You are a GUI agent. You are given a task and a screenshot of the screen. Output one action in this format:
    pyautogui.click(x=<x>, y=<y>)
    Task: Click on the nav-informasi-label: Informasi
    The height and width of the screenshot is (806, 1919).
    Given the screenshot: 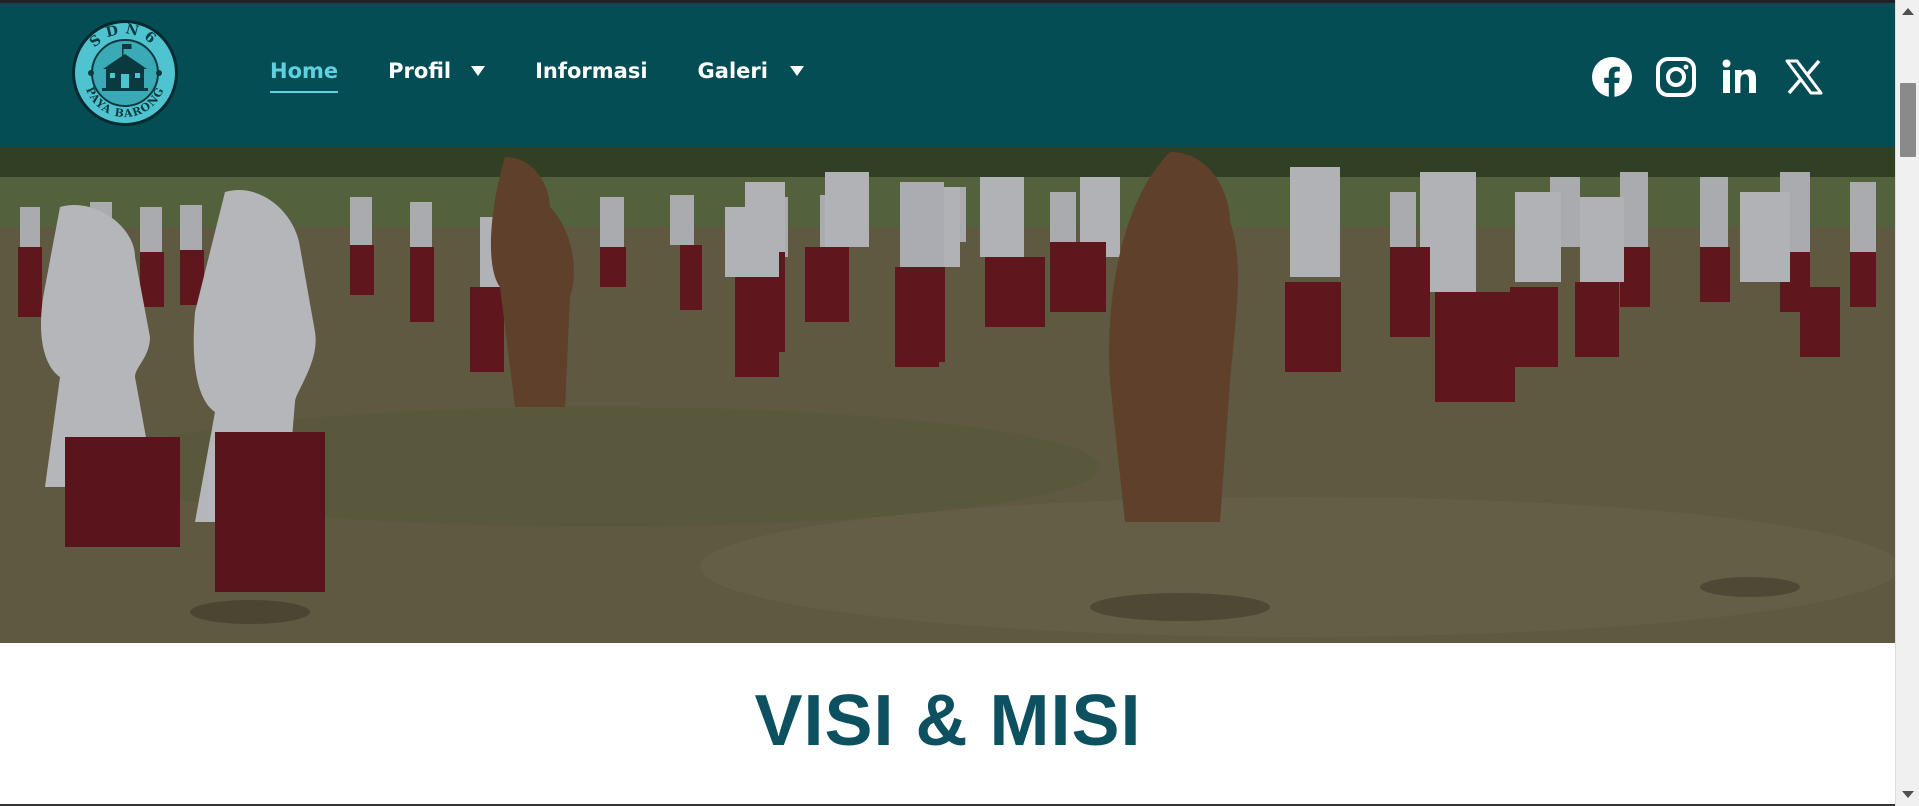 What is the action you would take?
    pyautogui.click(x=591, y=71)
    